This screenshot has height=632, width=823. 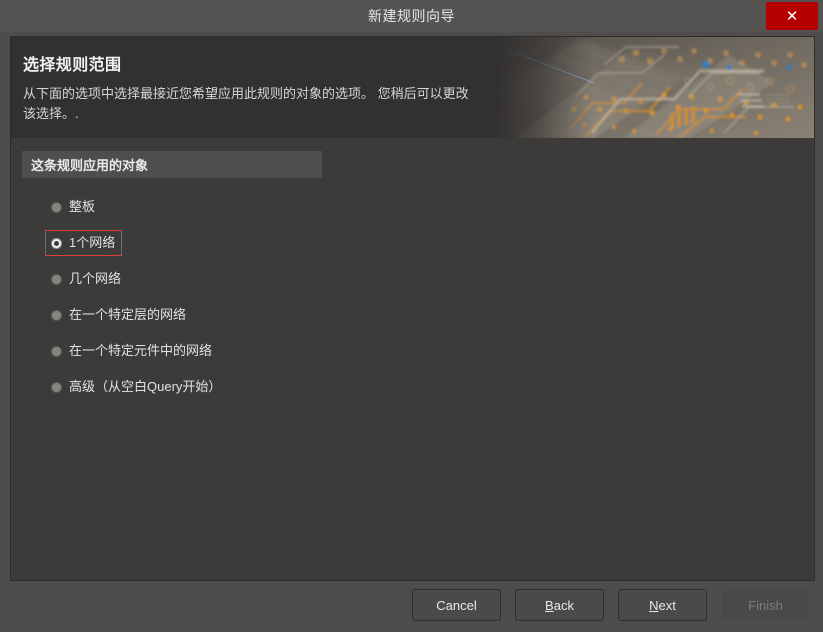 I want to click on radio-option-advanced-query: 高级（从空白Query开始）, so click(x=136, y=387).